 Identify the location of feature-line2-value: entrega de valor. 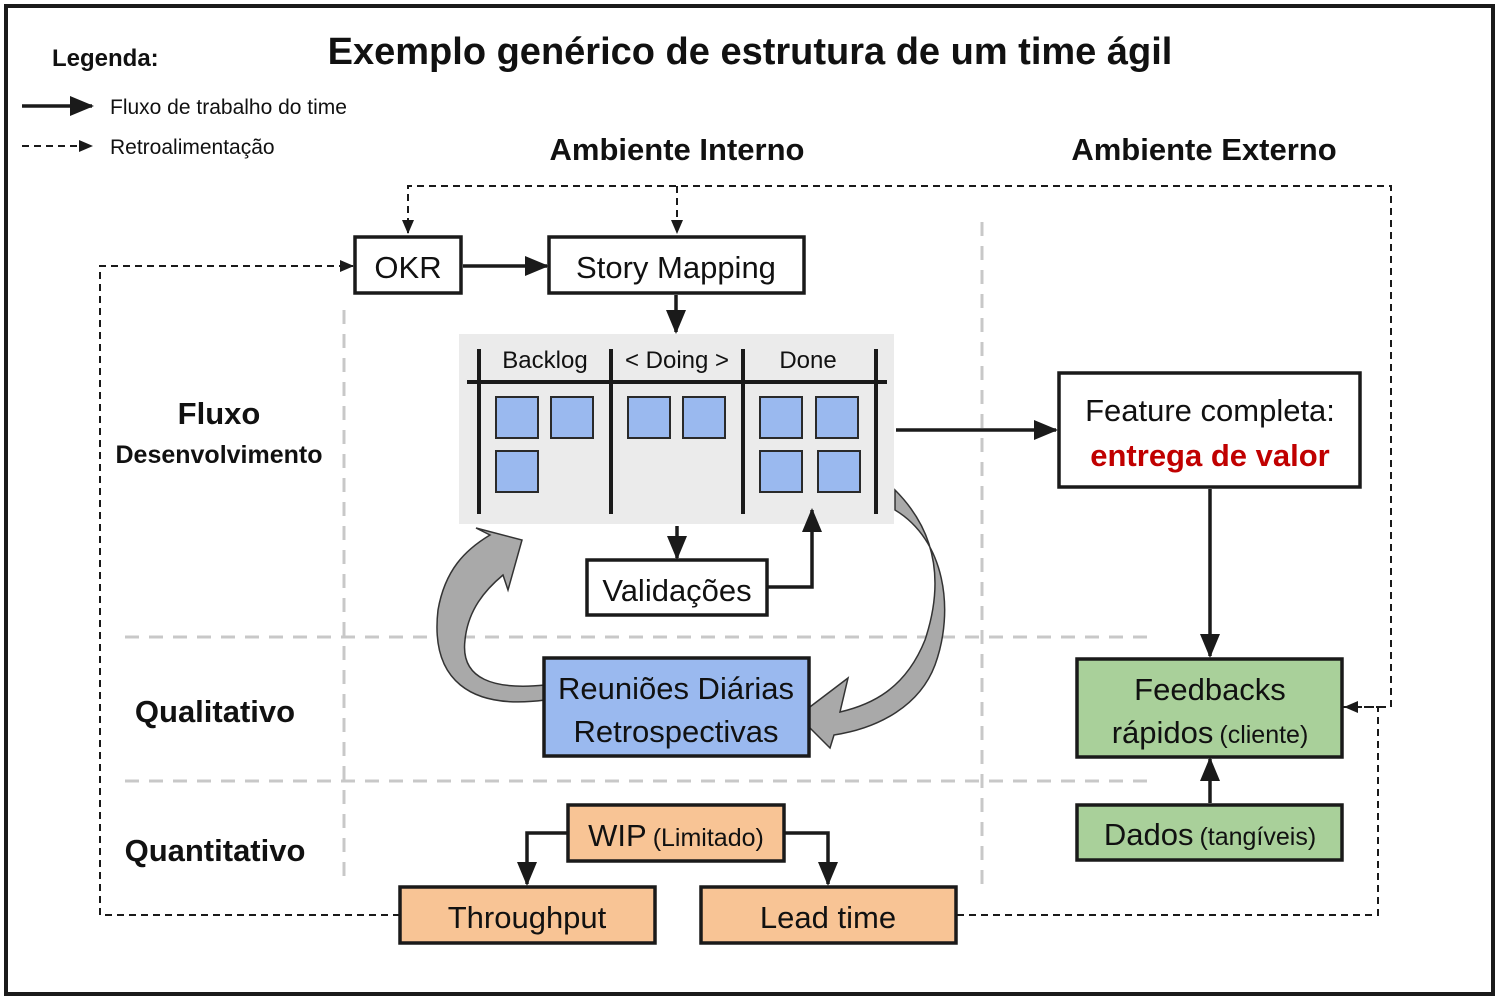
(1209, 455).